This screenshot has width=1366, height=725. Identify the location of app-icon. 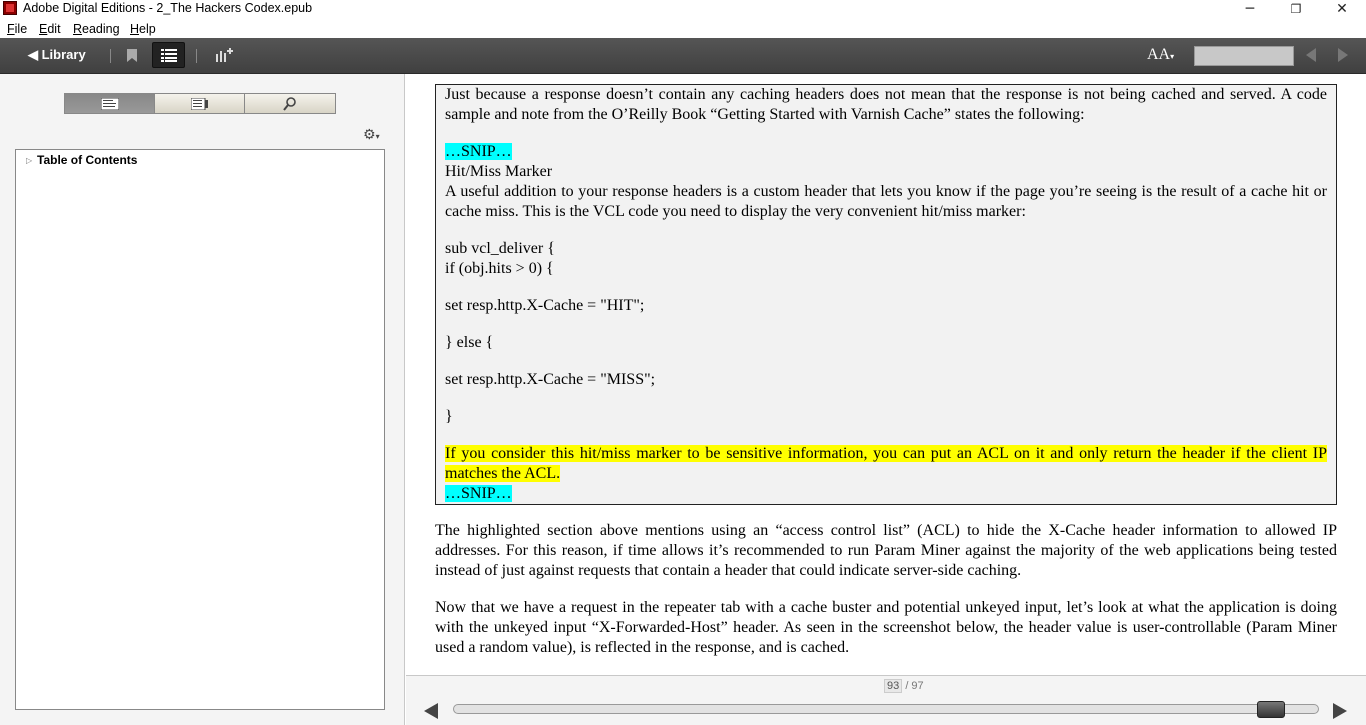
(10, 8).